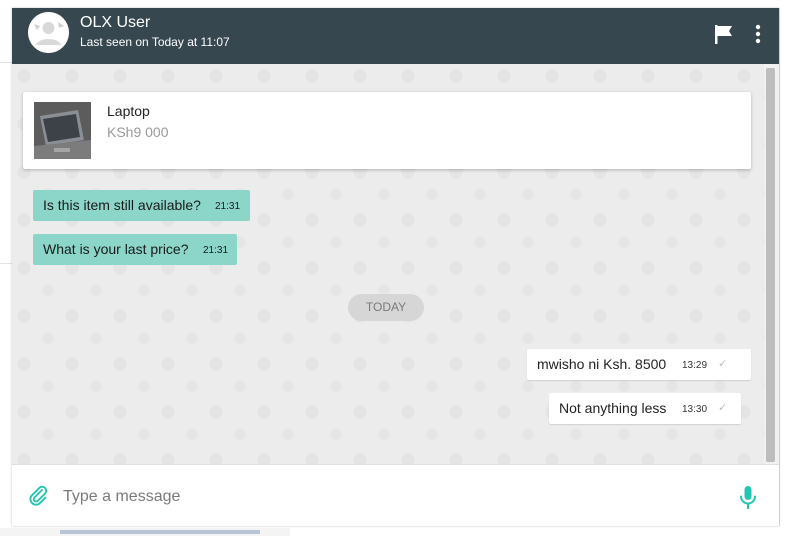  What do you see at coordinates (122, 205) in the screenshot?
I see `message-text: Is this item still available?` at bounding box center [122, 205].